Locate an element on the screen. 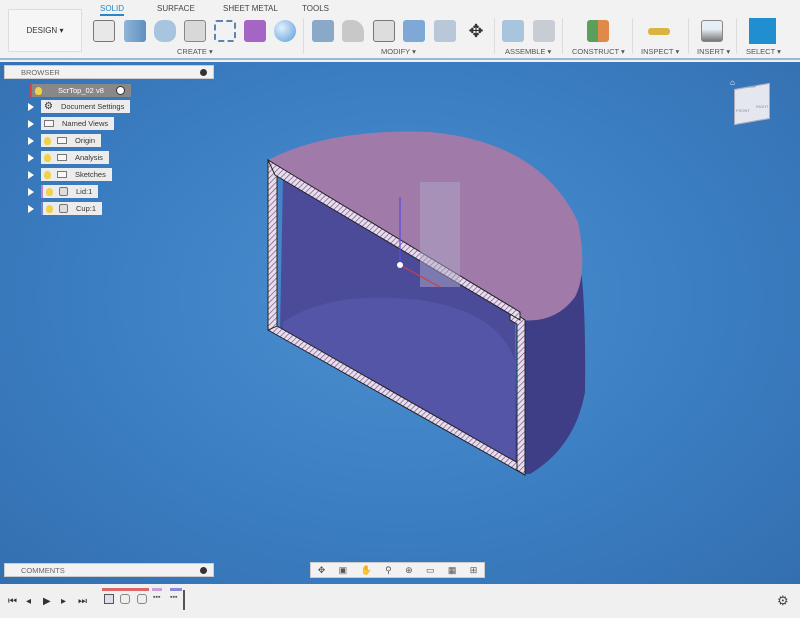  sphere-icon is located at coordinates (285, 31).